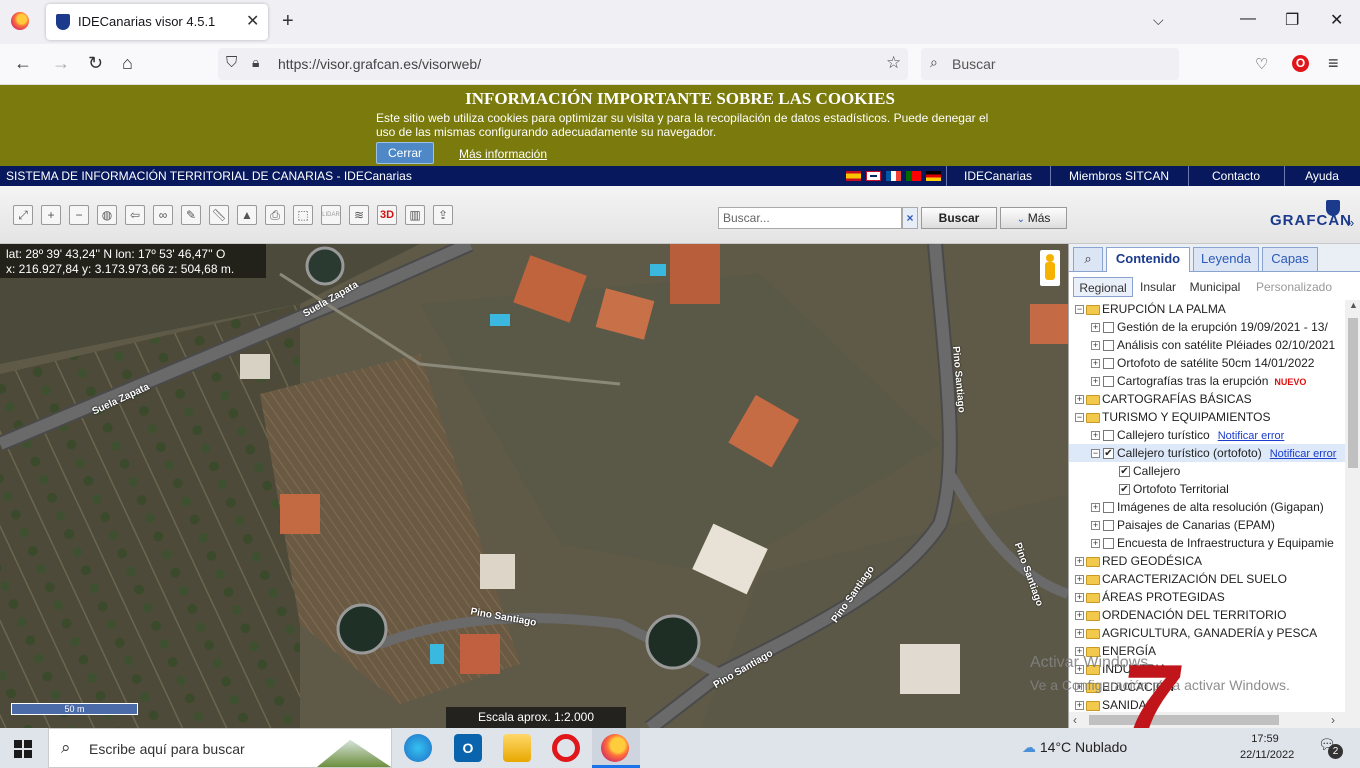 This screenshot has height=768, width=1360. What do you see at coordinates (959, 218) in the screenshot?
I see `map-search-button: Buscar` at bounding box center [959, 218].